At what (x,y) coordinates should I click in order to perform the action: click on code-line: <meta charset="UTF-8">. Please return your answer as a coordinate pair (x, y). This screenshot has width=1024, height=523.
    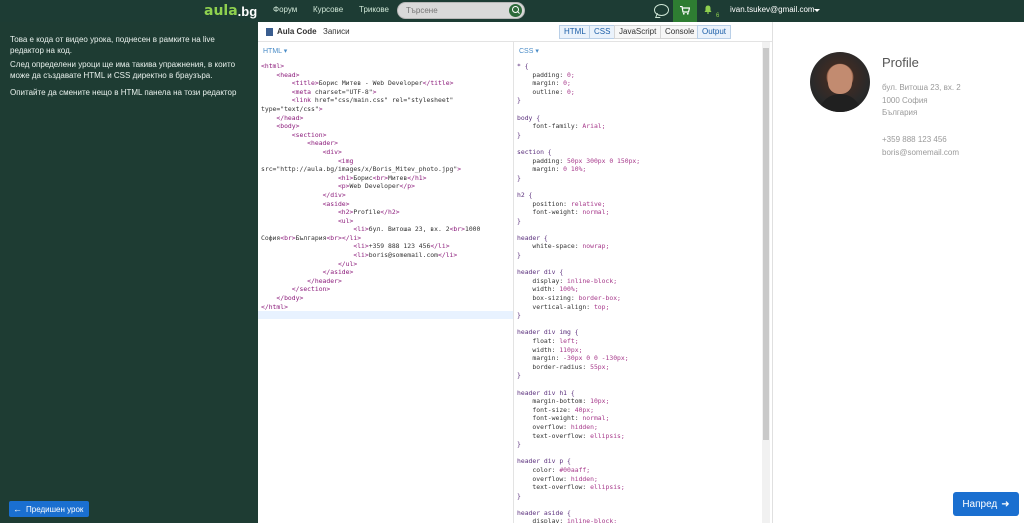
    Looking at the image, I should click on (370, 92).